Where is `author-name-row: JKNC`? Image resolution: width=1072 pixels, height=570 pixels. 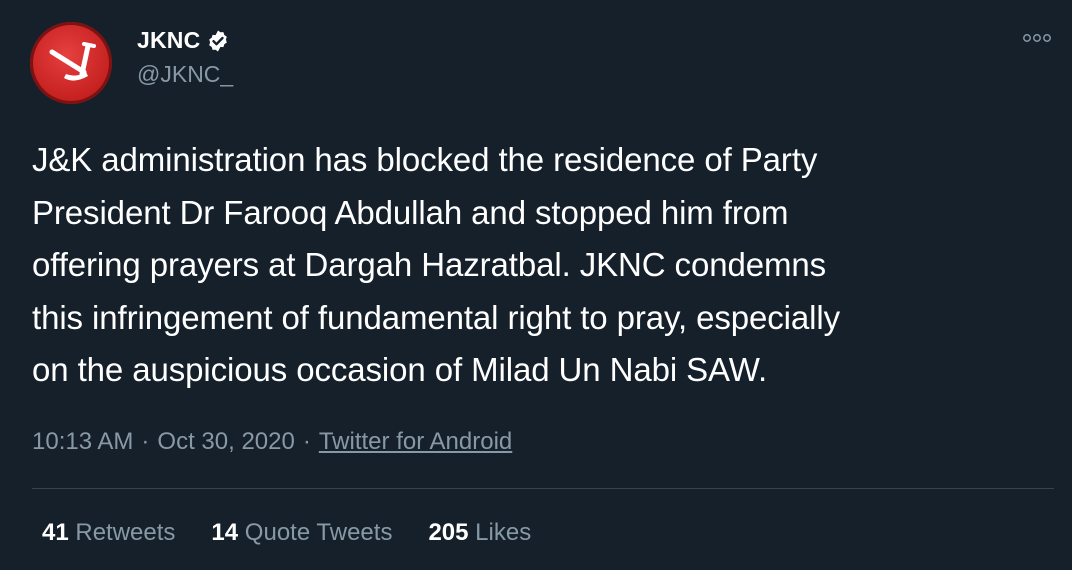 author-name-row: JKNC is located at coordinates (183, 40).